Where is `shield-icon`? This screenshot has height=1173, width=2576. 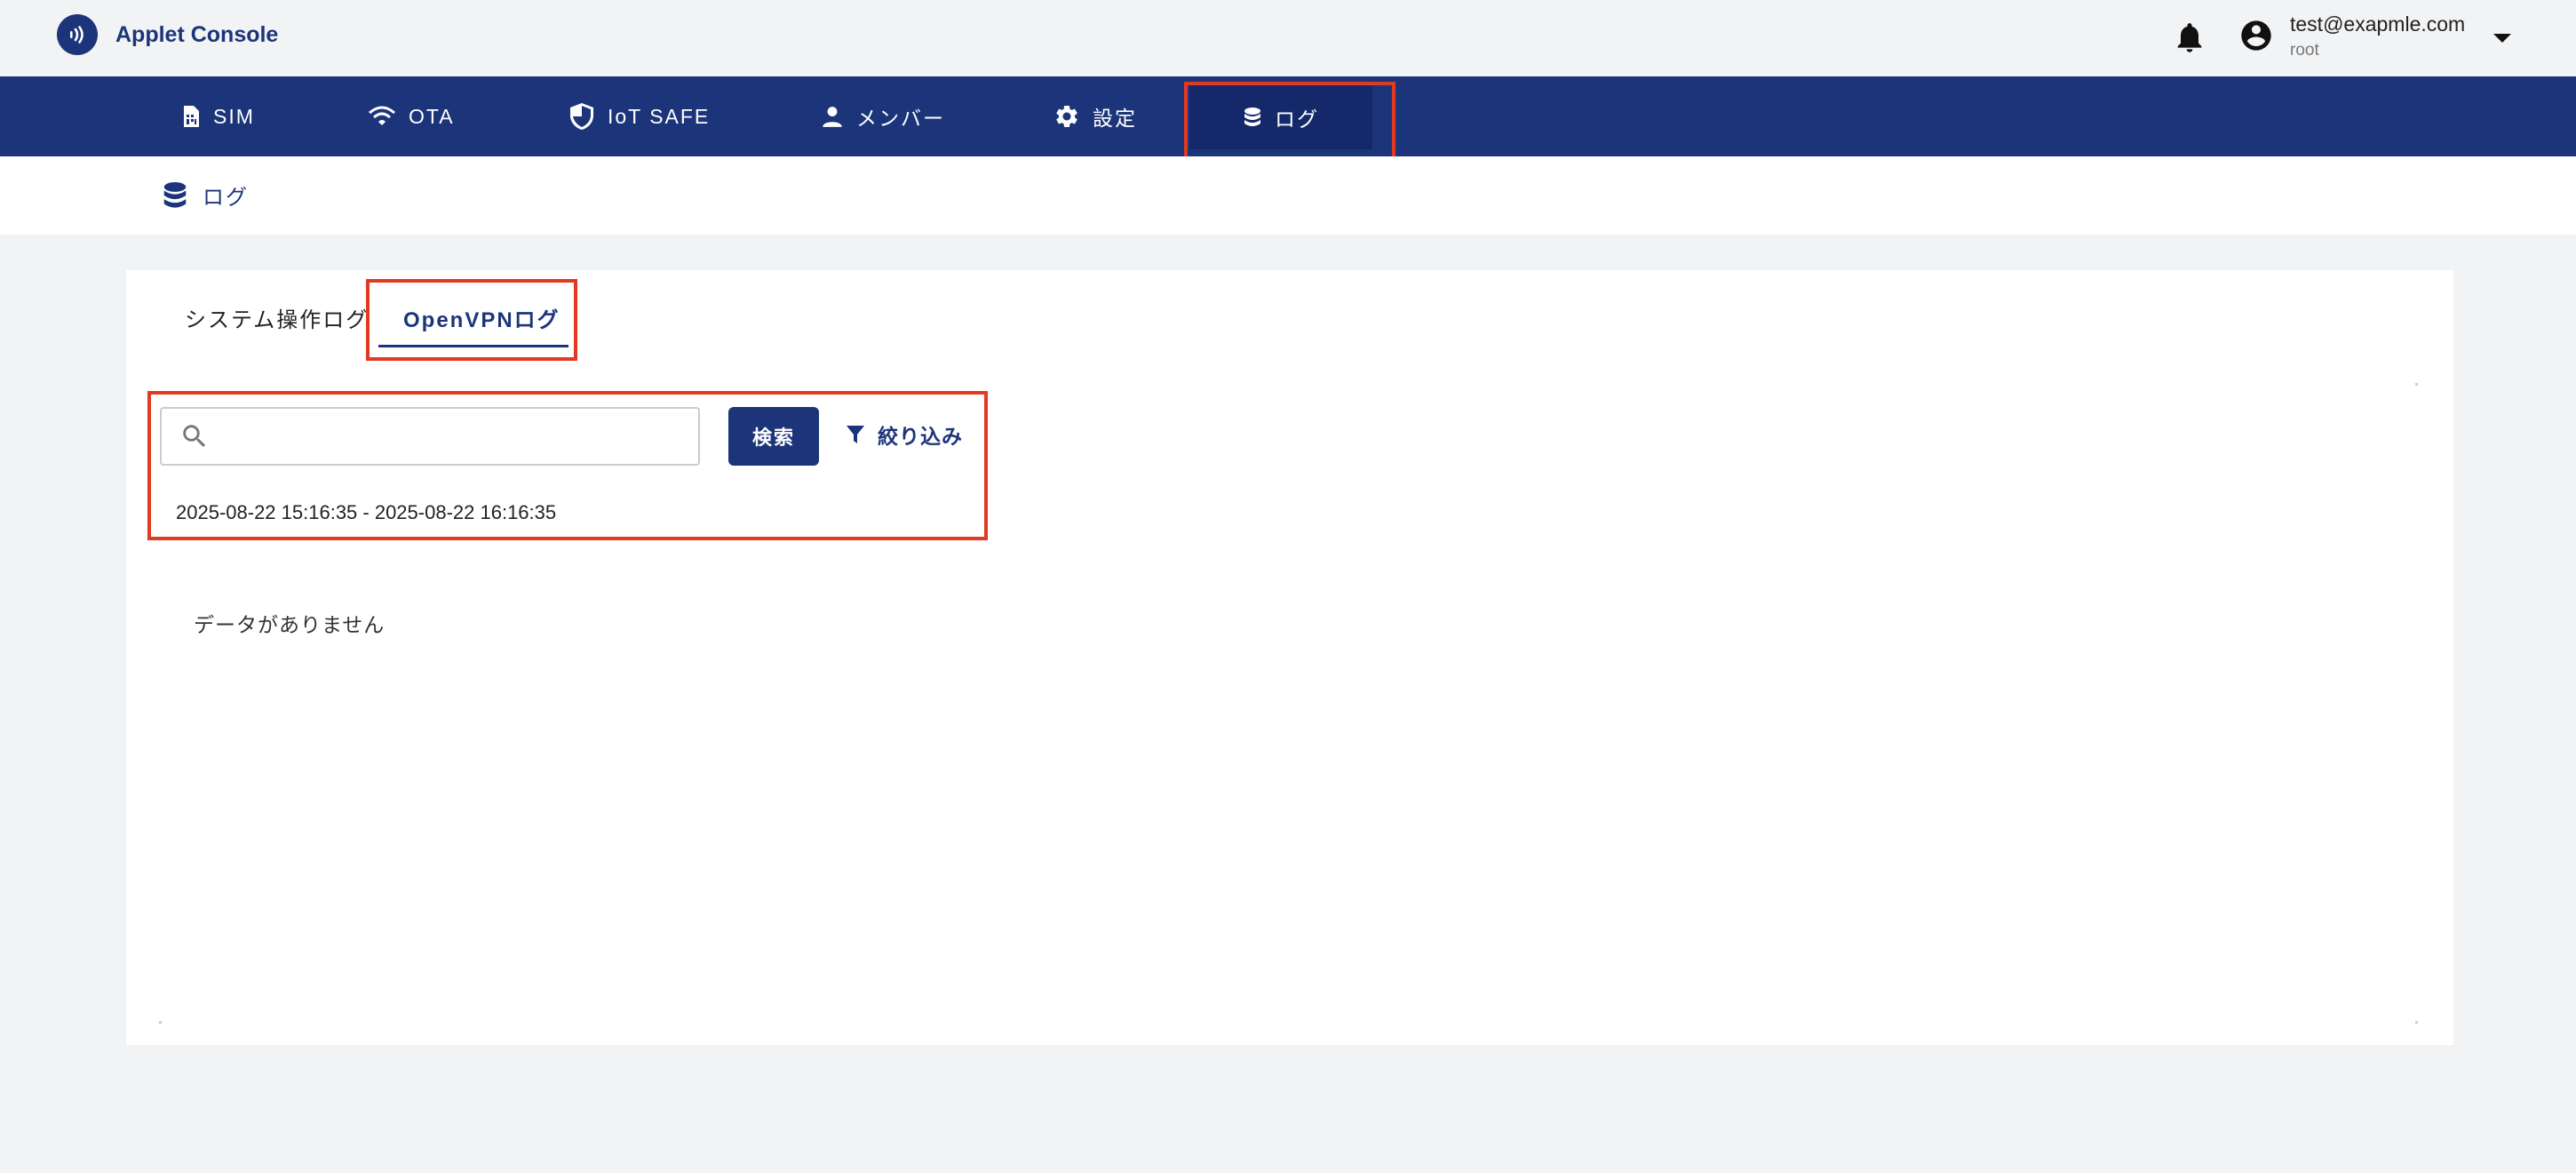 shield-icon is located at coordinates (581, 117).